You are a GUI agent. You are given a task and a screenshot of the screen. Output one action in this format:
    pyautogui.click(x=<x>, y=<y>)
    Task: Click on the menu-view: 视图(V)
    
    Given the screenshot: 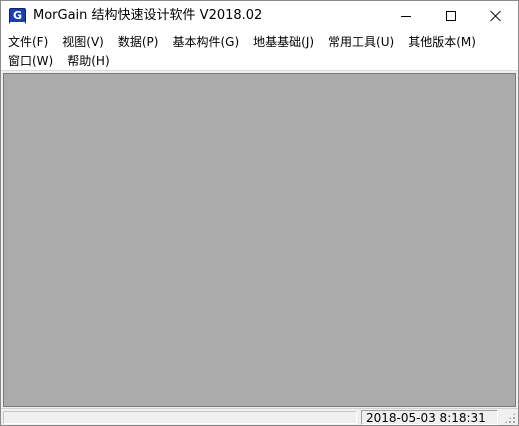 What is the action you would take?
    pyautogui.click(x=83, y=42)
    